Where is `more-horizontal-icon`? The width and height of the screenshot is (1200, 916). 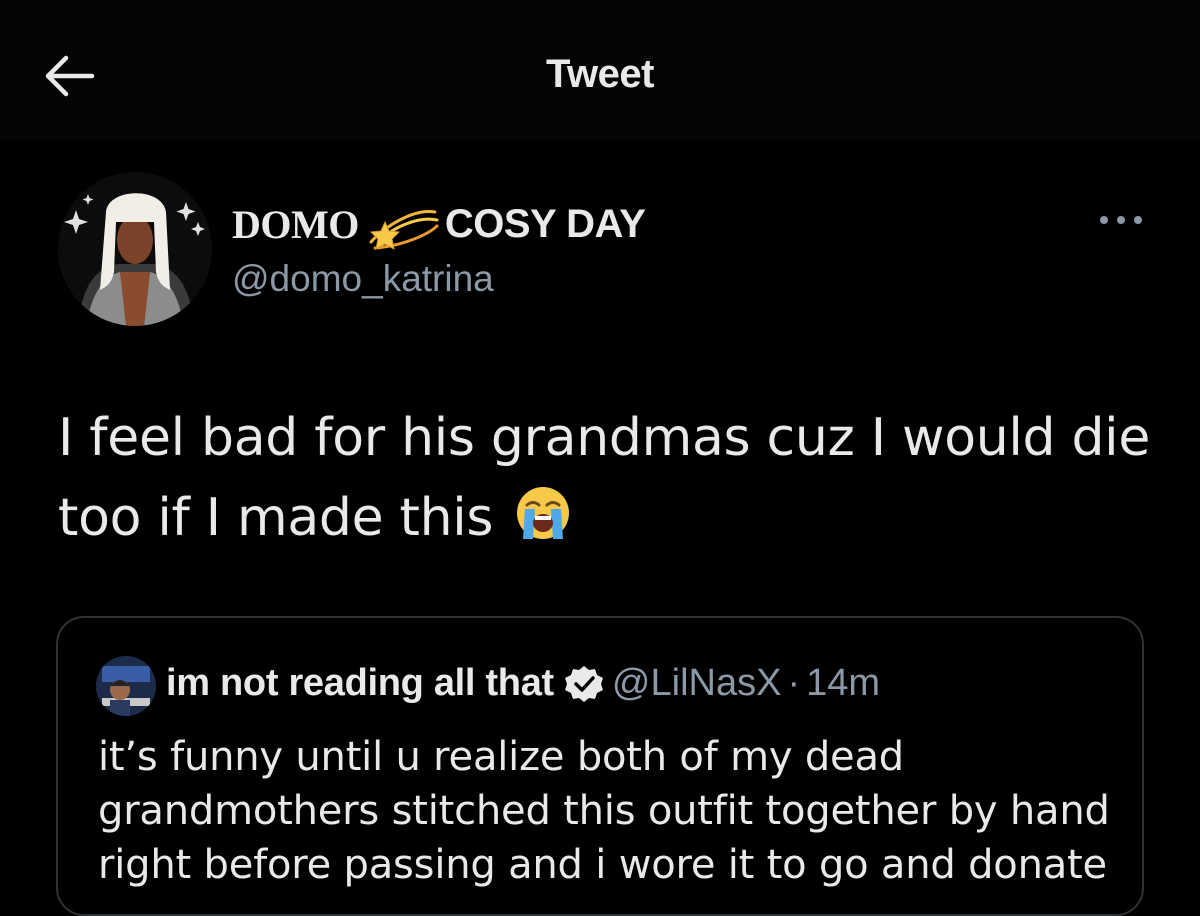 more-horizontal-icon is located at coordinates (1121, 220).